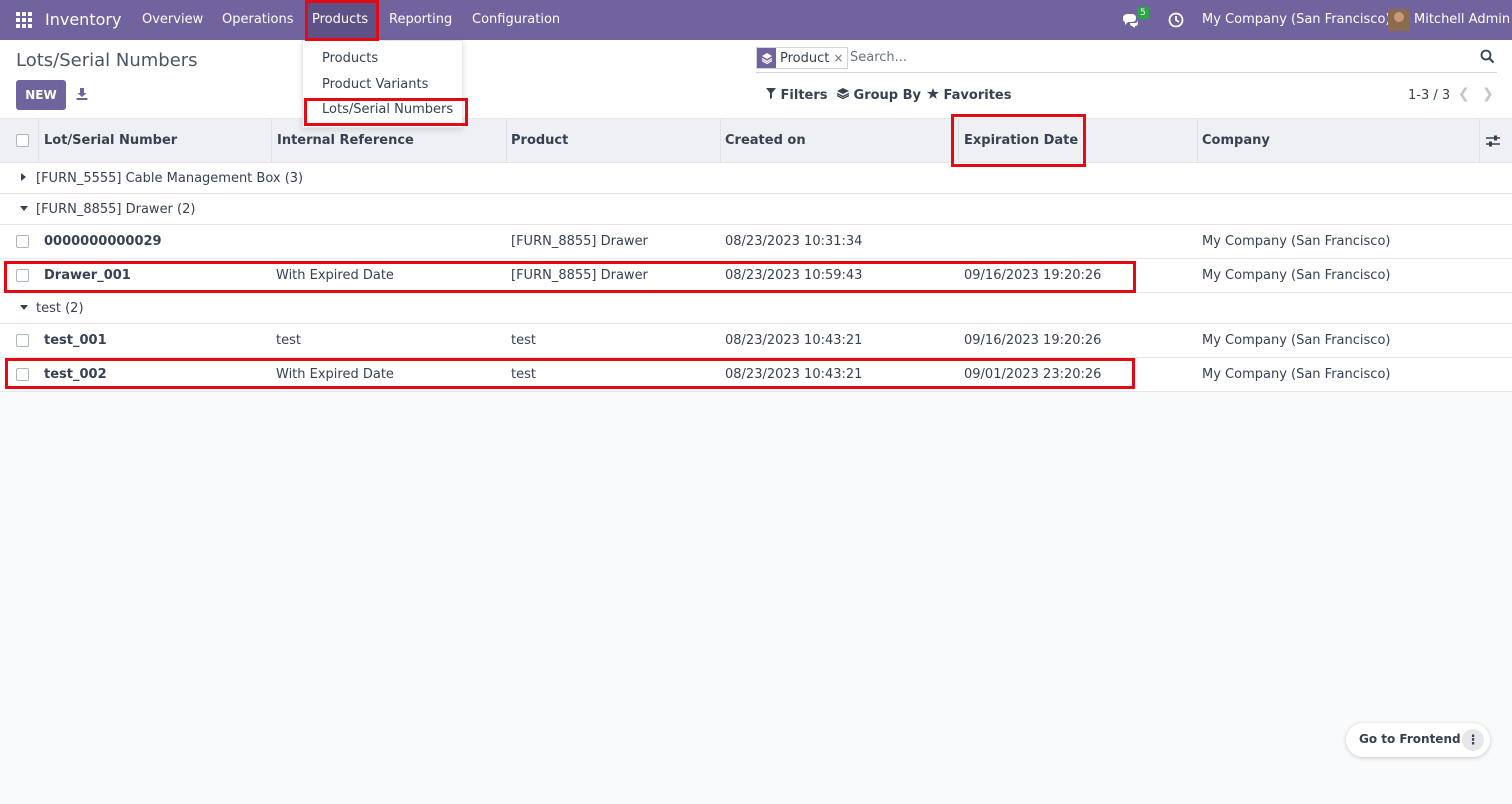  I want to click on star-icon, so click(933, 93).